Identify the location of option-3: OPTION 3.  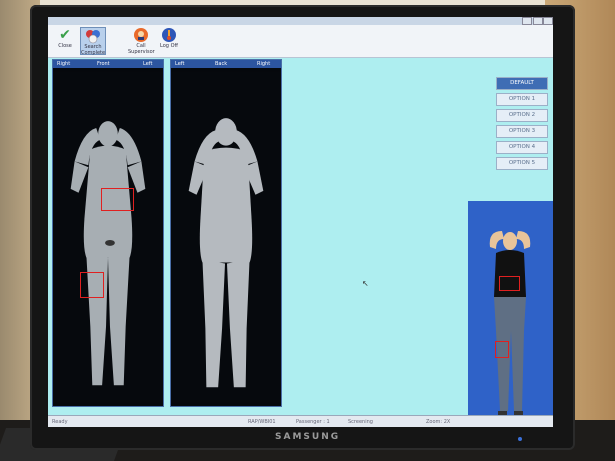
(522, 131).